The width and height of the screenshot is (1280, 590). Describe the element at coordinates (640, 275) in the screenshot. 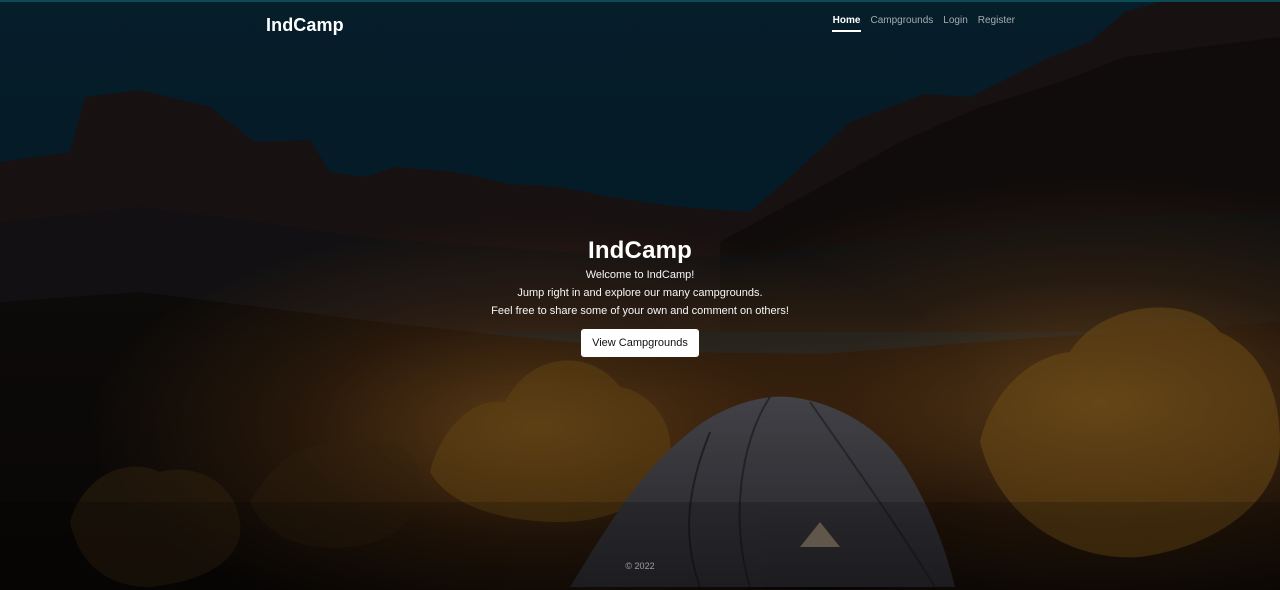

I see `hero-welcome-text: Welcome to IndCamp!` at that location.